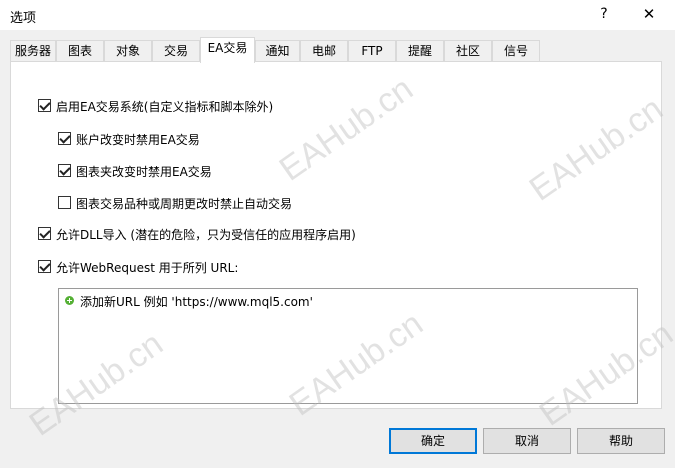  Describe the element at coordinates (196, 301) in the screenshot. I see `add-url-item: 添加新URL 例如 'https://www.mql5.com'` at that location.